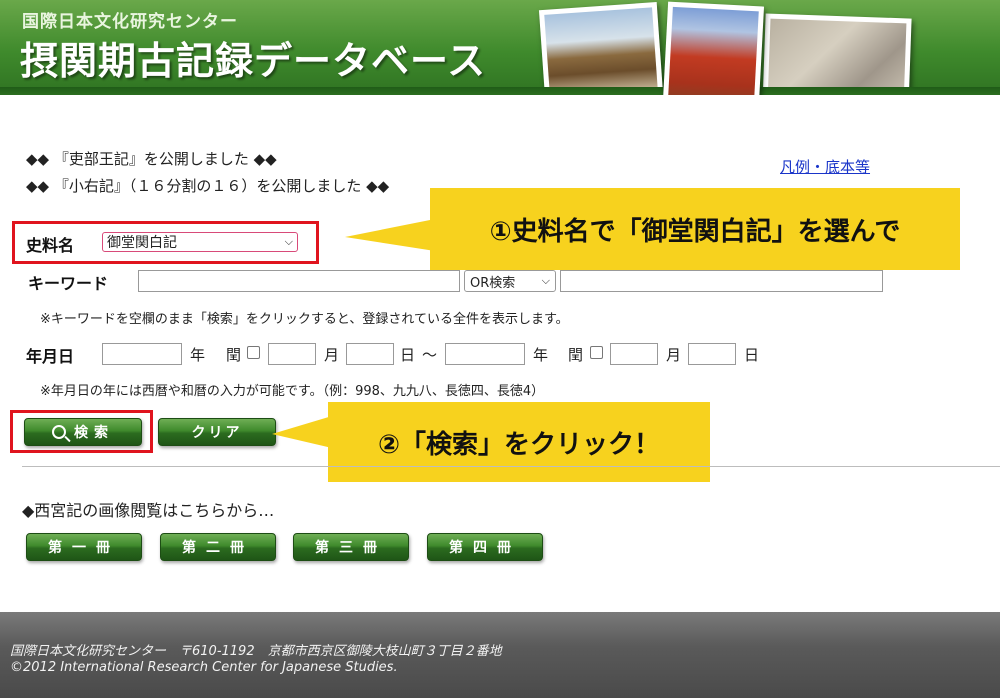 This screenshot has height=698, width=1000. I want to click on title-label: 史料名, so click(50, 245).